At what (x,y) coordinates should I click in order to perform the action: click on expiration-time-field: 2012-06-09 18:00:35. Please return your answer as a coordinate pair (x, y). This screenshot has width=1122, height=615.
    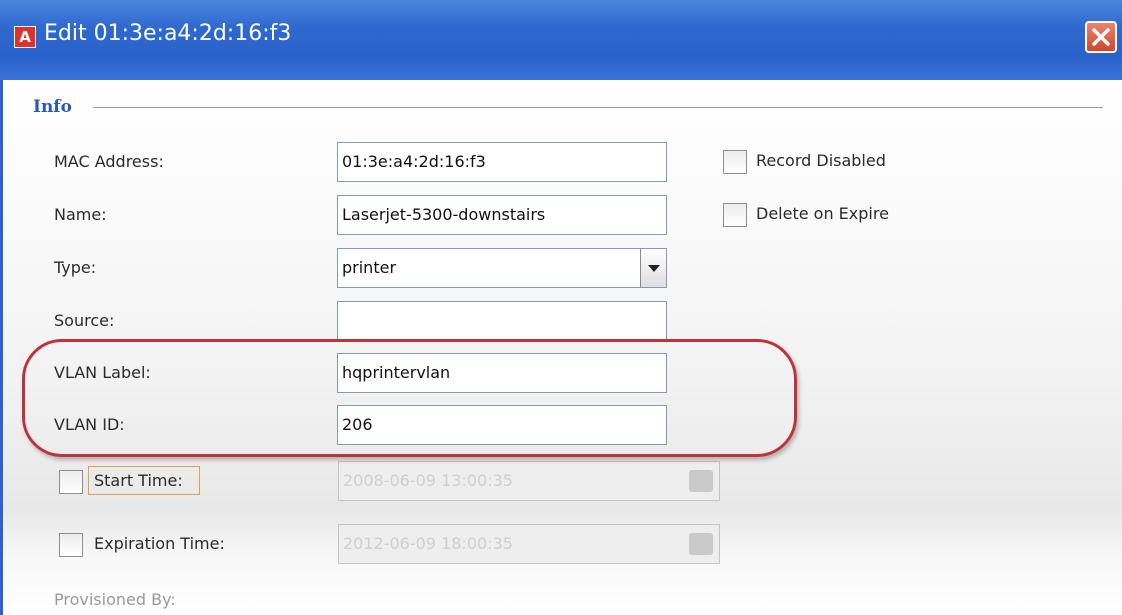
    Looking at the image, I should click on (529, 544).